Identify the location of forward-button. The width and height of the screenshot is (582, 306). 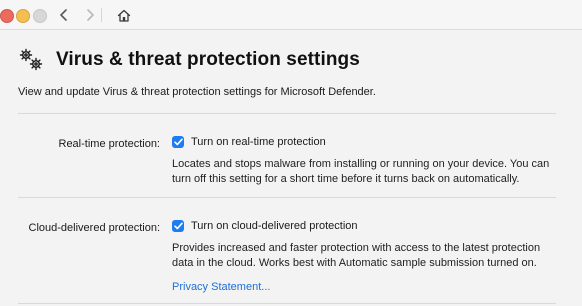
(90, 15).